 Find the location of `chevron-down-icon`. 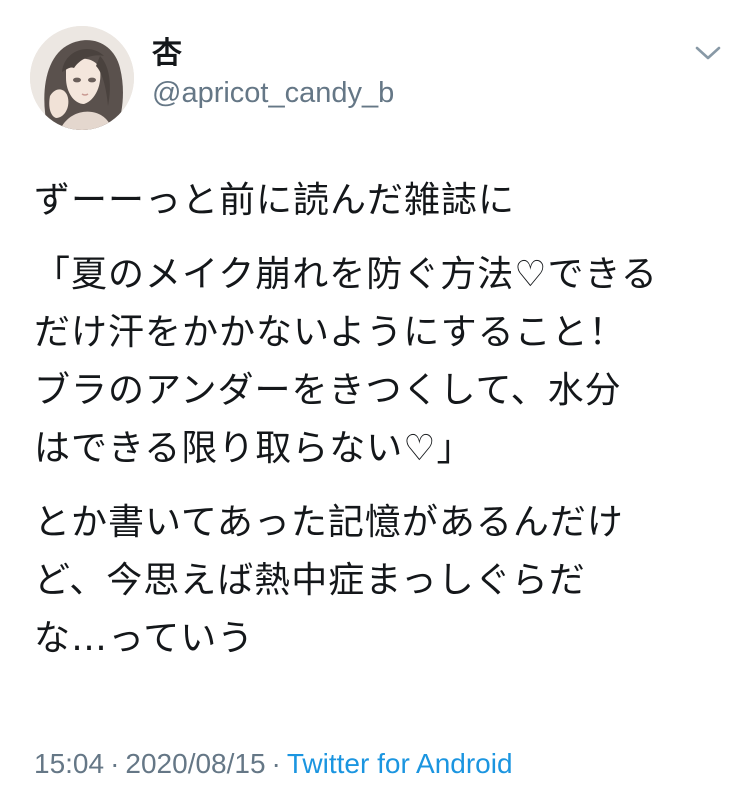

chevron-down-icon is located at coordinates (708, 53).